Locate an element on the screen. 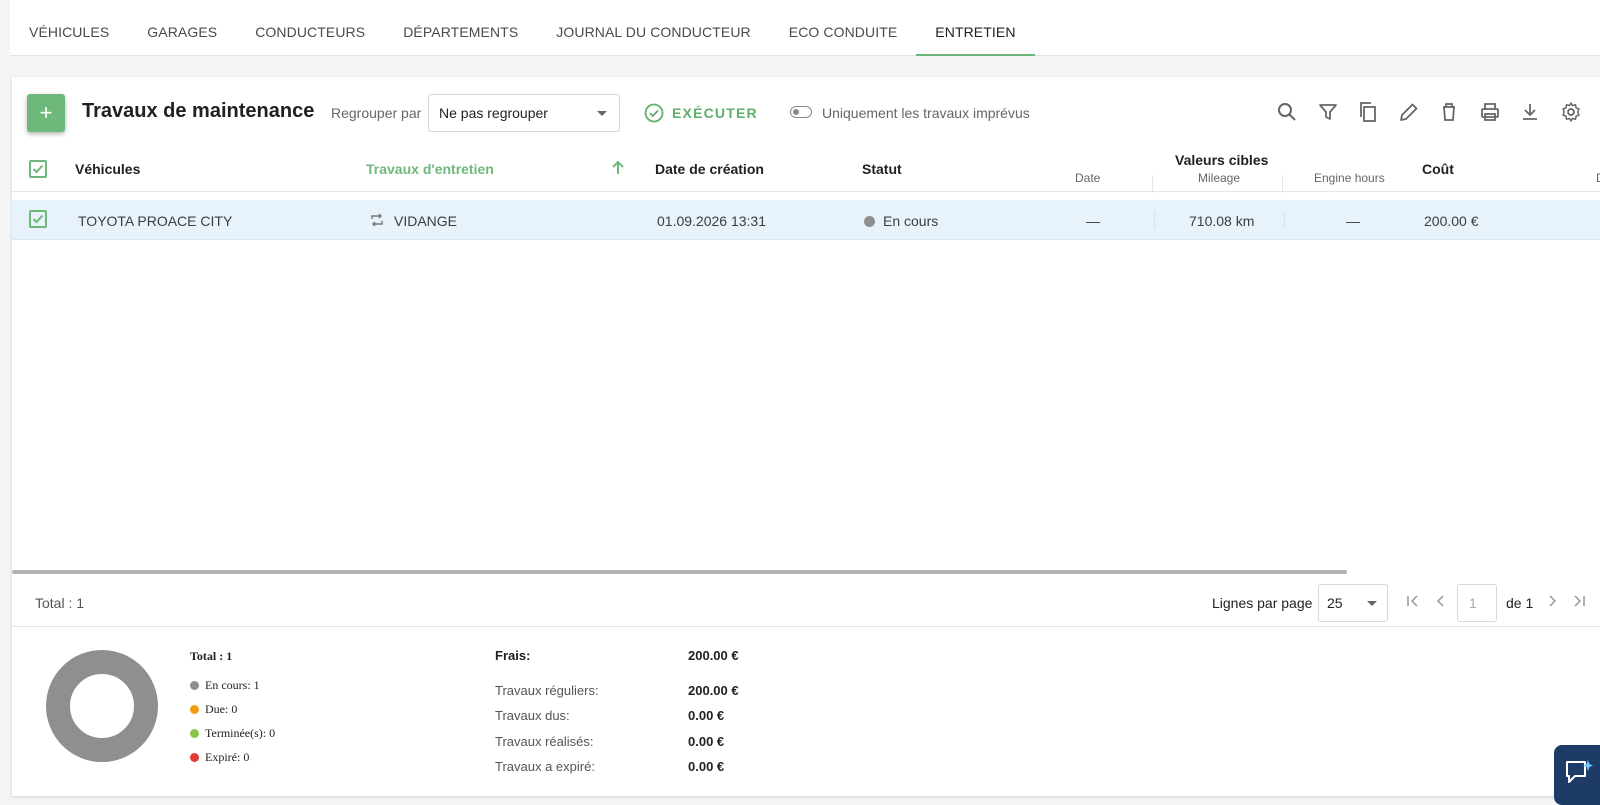 The image size is (1600, 805). group-by-value: Ne pas regrouper is located at coordinates (493, 113).